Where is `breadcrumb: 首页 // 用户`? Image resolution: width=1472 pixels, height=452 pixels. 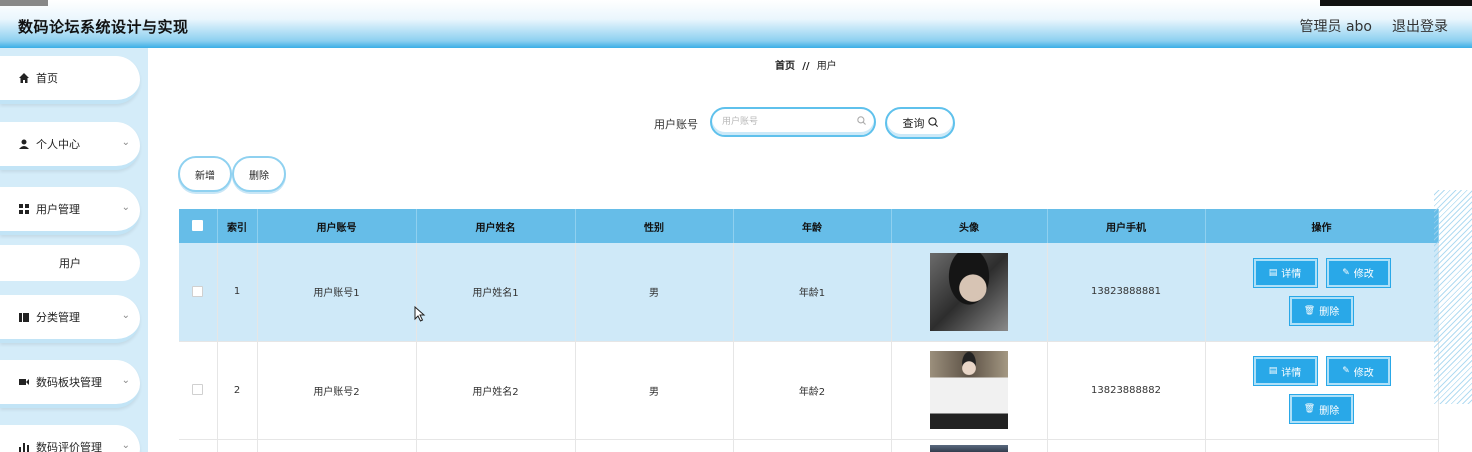 breadcrumb: 首页 // 用户 is located at coordinates (806, 64).